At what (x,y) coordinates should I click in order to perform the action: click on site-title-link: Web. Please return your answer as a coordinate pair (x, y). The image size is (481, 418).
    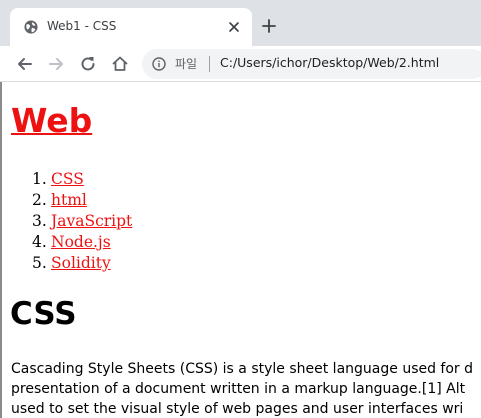
    Looking at the image, I should click on (51, 120).